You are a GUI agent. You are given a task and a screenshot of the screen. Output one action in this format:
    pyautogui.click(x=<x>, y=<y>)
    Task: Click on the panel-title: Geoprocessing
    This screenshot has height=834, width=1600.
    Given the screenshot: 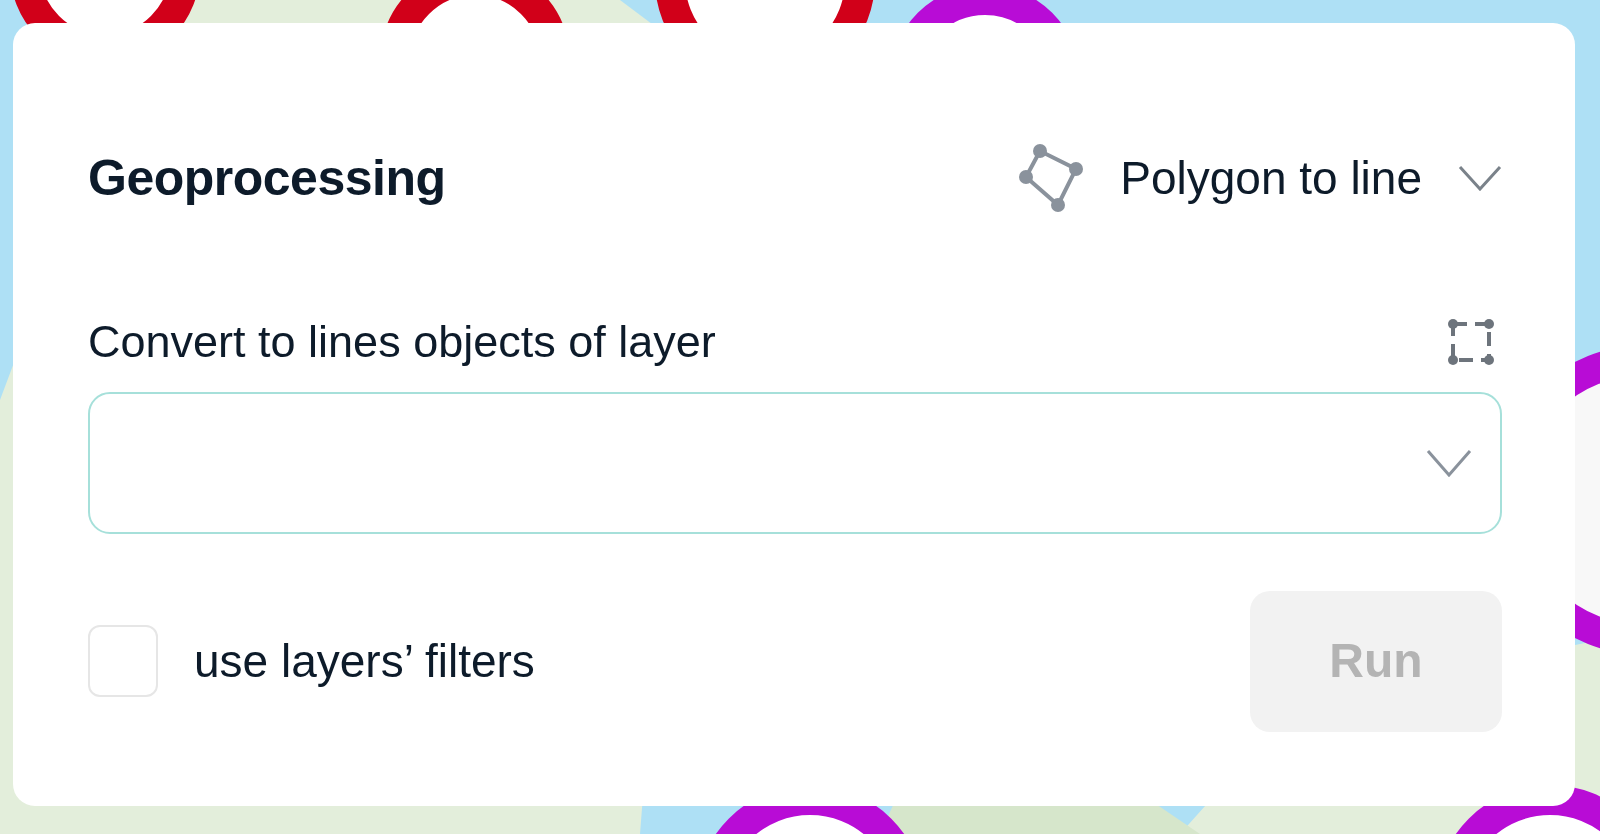 What is the action you would take?
    pyautogui.click(x=267, y=178)
    